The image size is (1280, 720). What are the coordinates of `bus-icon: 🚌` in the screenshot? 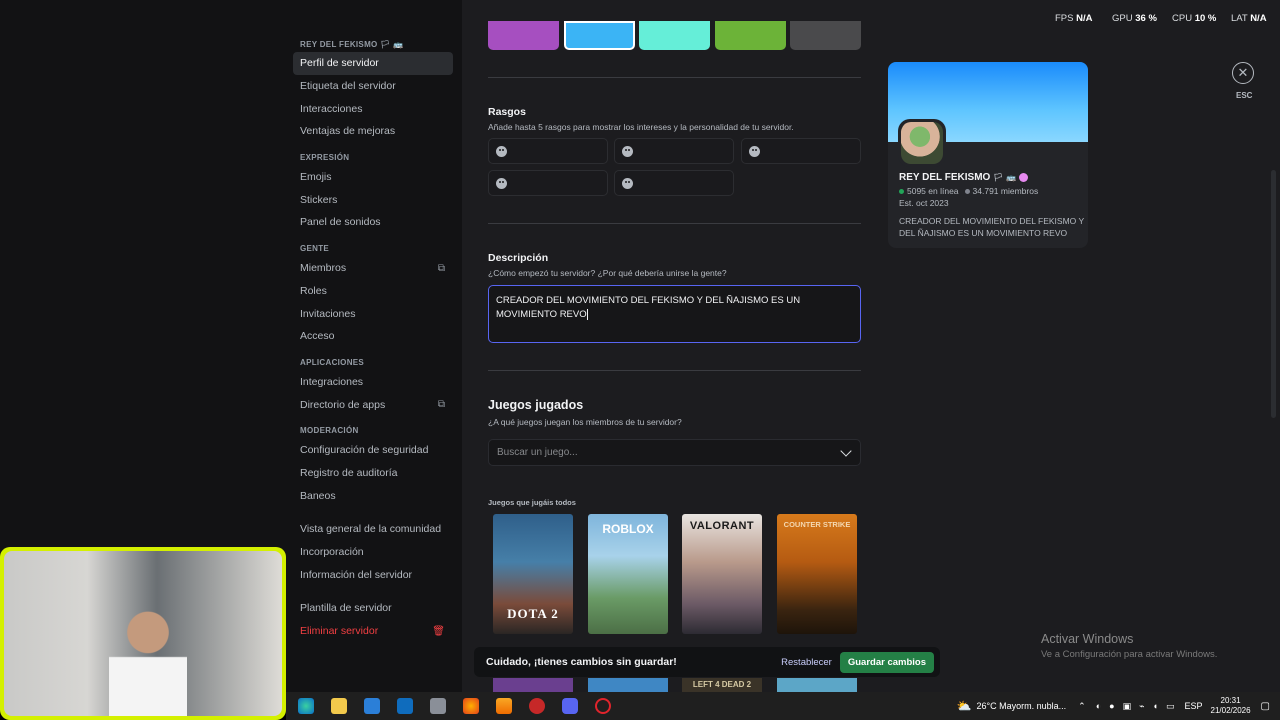 It's located at (1011, 177).